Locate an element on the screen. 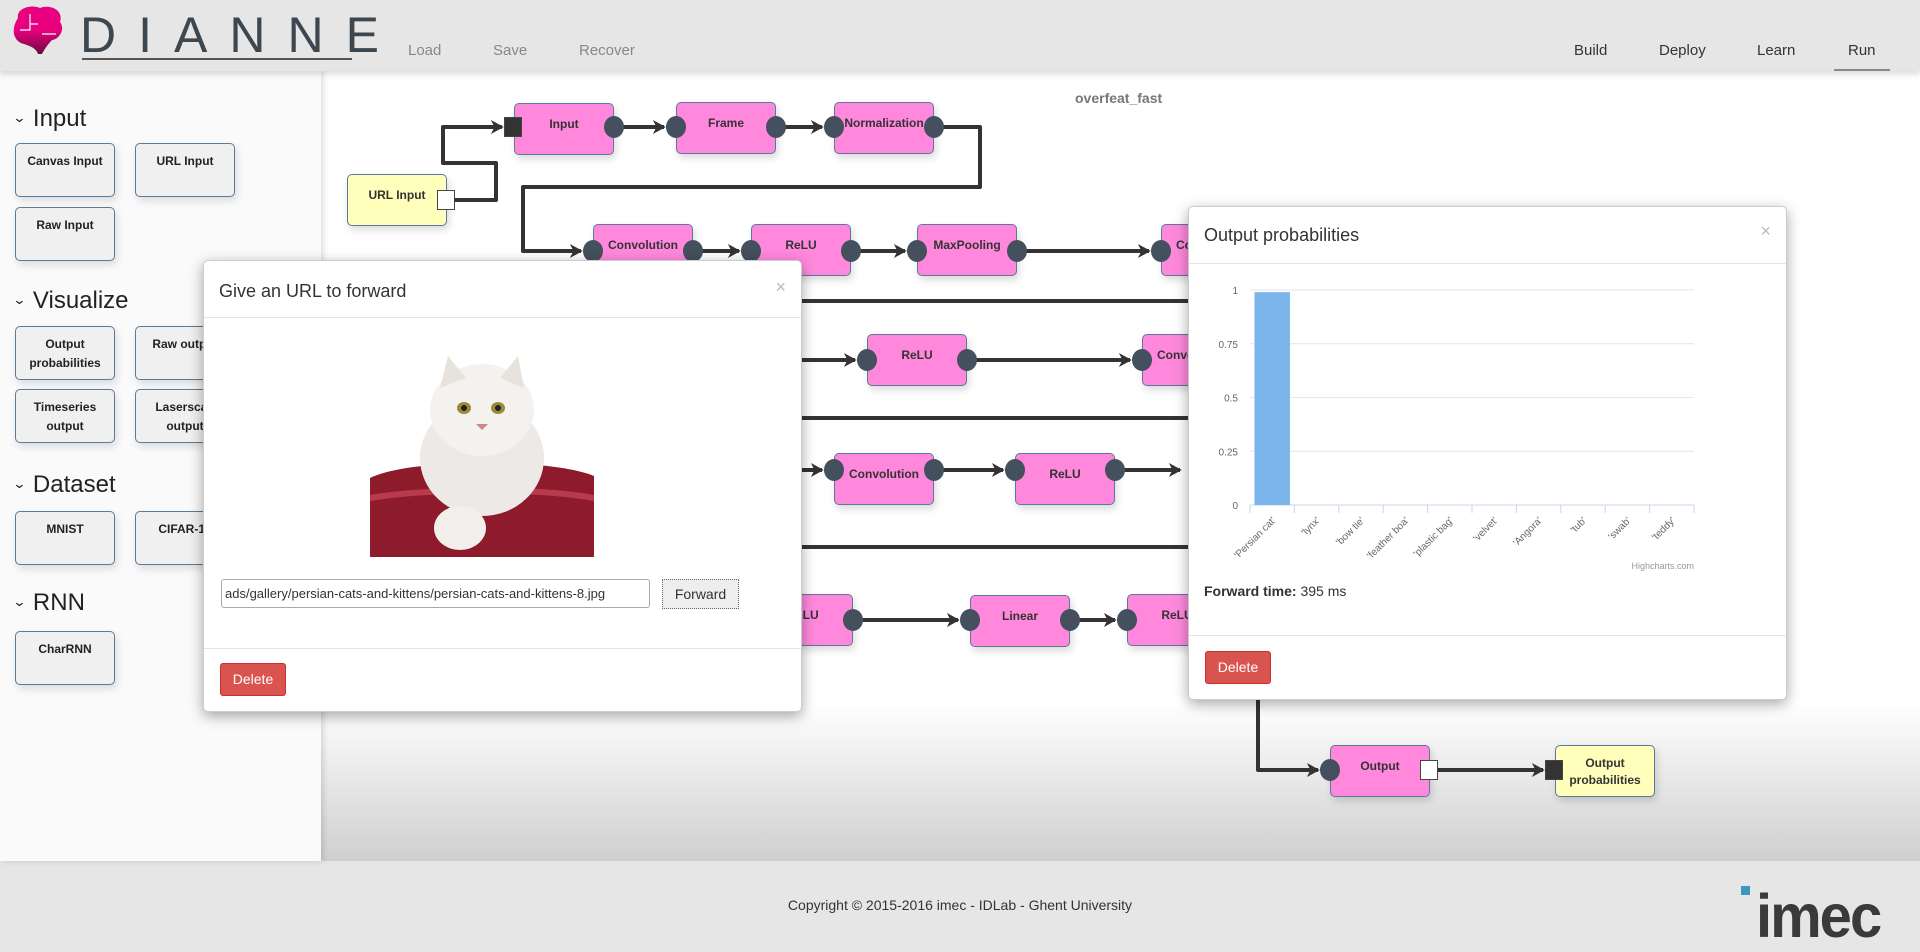  nav-deploy: Deploy is located at coordinates (1682, 50).